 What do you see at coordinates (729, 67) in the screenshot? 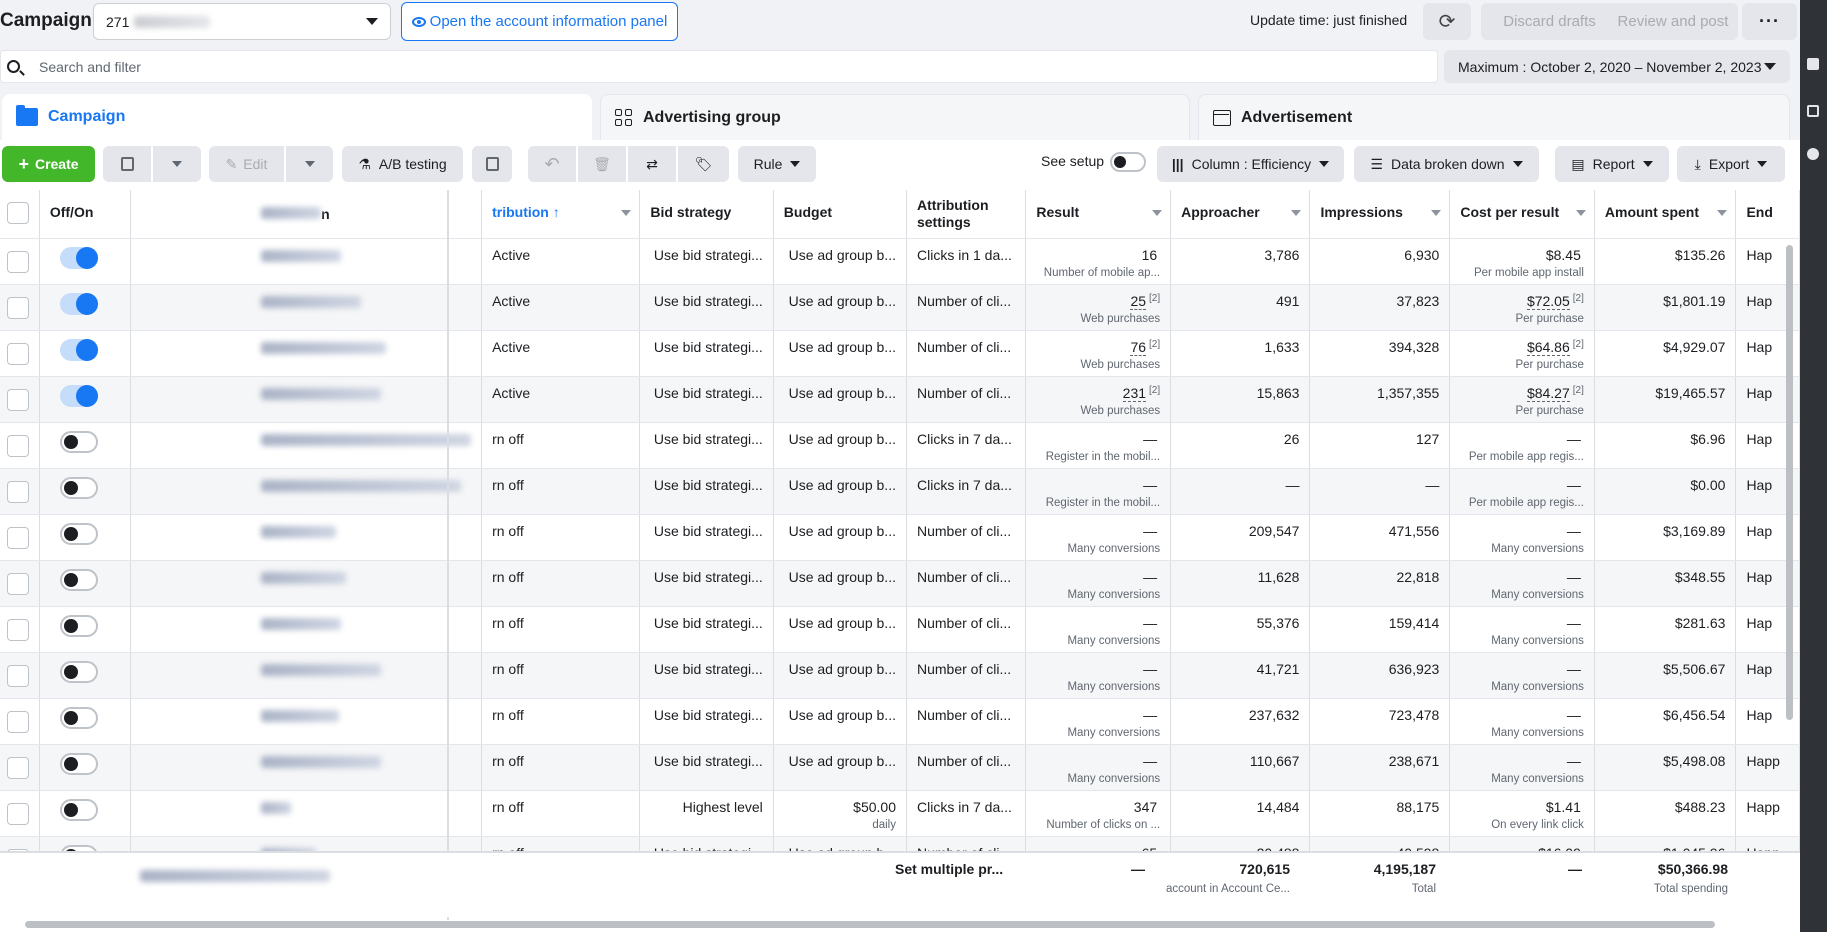
I see `search-input` at bounding box center [729, 67].